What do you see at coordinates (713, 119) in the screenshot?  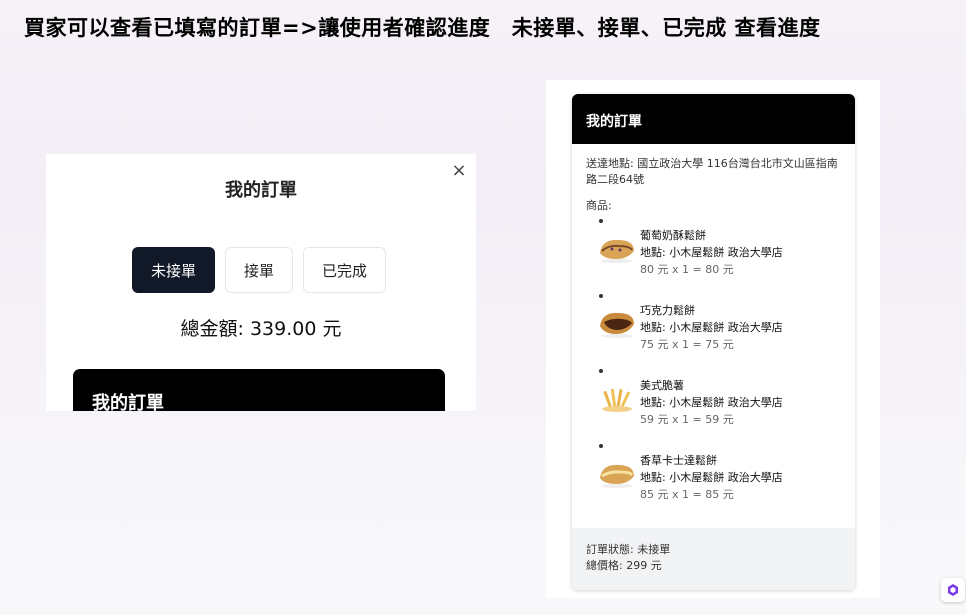 I see `order-card-title: 我的訂單` at bounding box center [713, 119].